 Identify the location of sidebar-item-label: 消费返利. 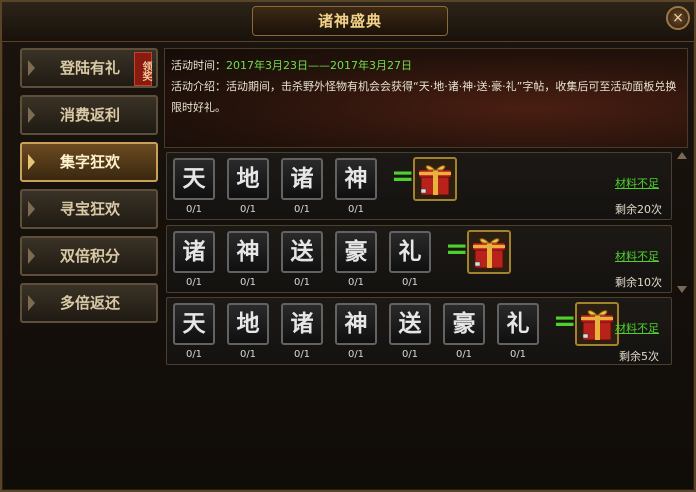
(90, 115).